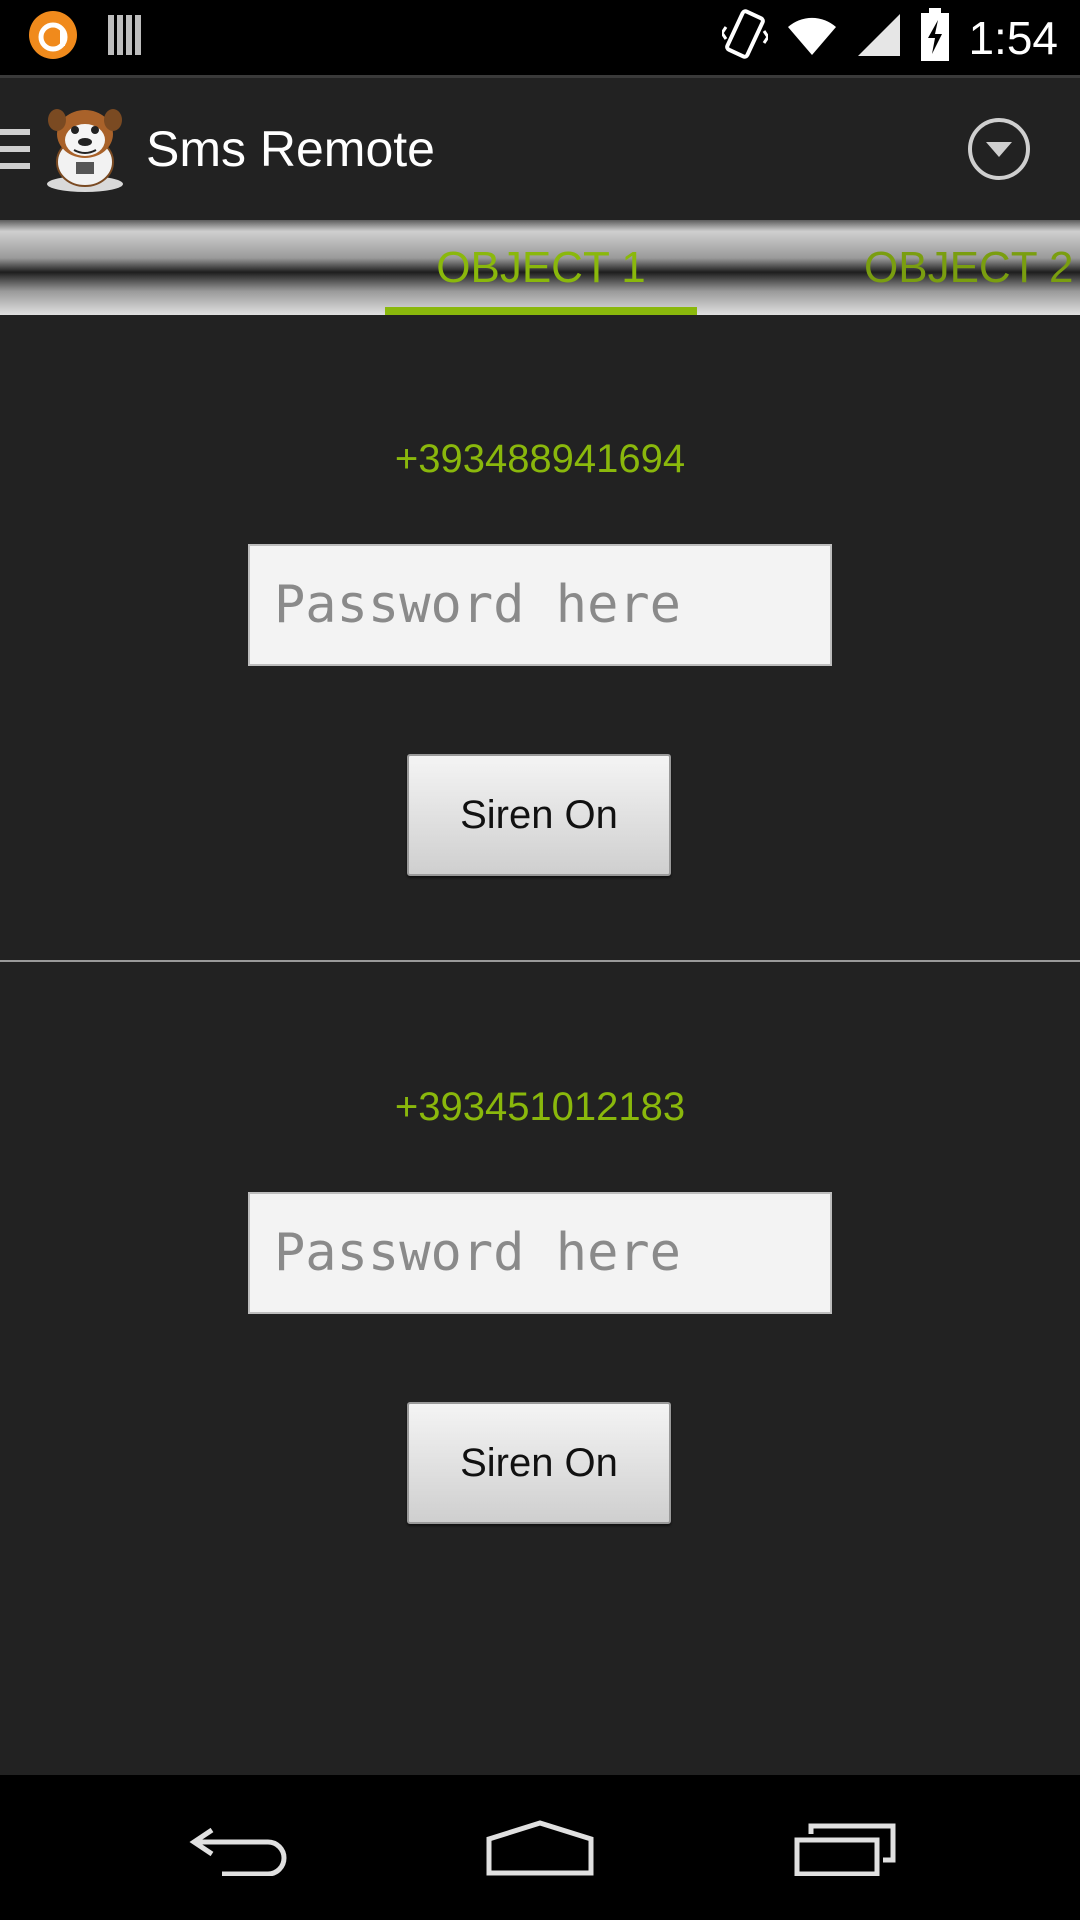  What do you see at coordinates (53, 37) in the screenshot?
I see `avast-icon` at bounding box center [53, 37].